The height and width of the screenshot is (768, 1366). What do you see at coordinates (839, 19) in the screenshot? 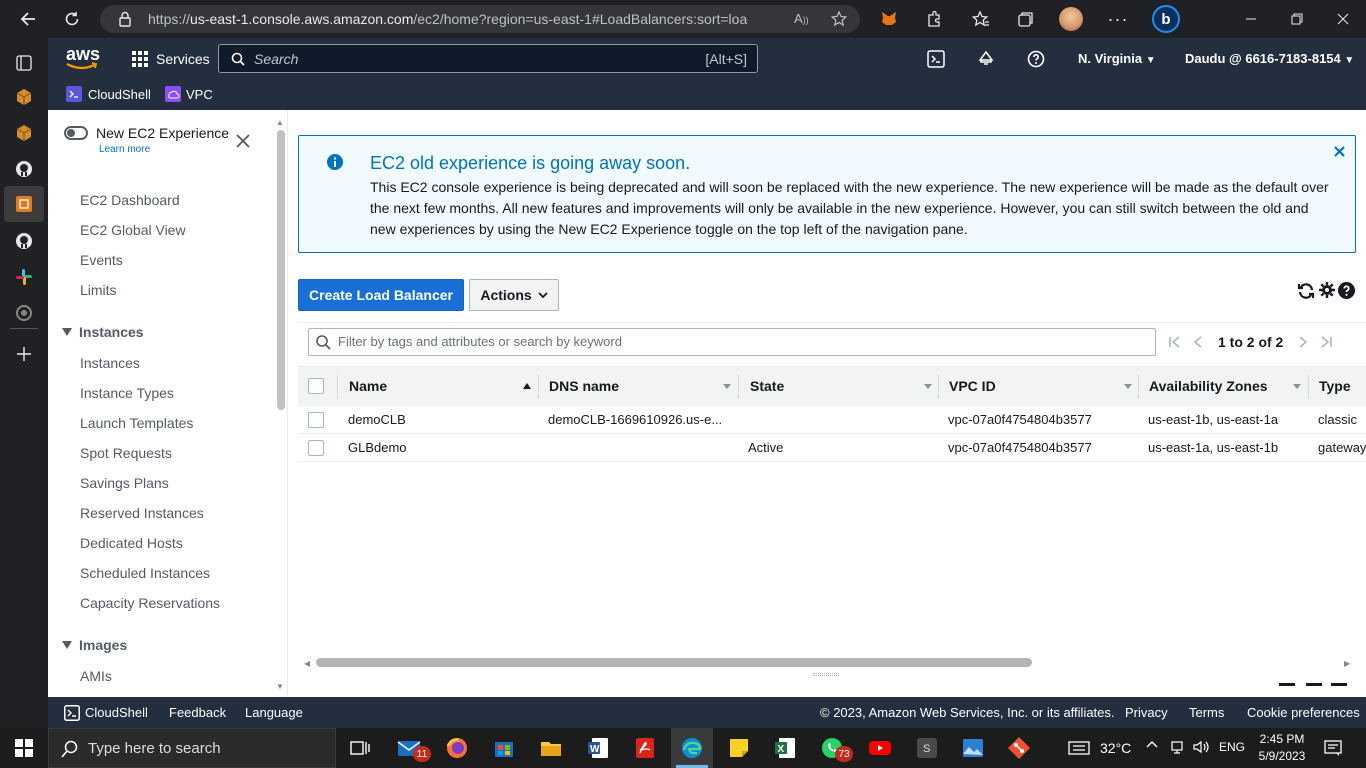
I see `add-favorite-icon` at bounding box center [839, 19].